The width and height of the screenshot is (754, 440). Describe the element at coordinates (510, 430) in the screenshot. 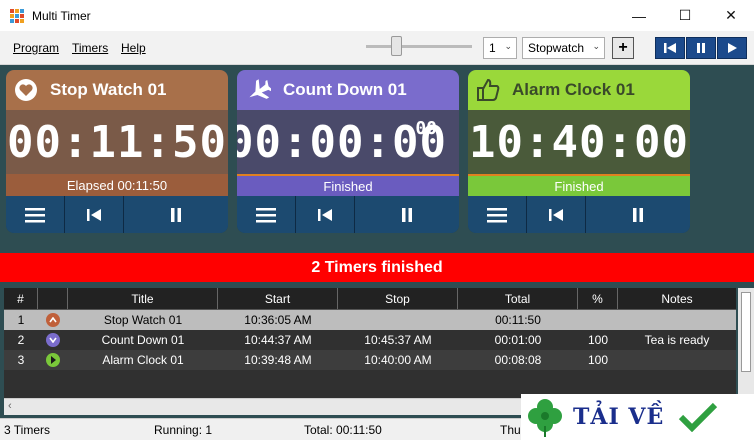

I see `status-date: Thu` at that location.